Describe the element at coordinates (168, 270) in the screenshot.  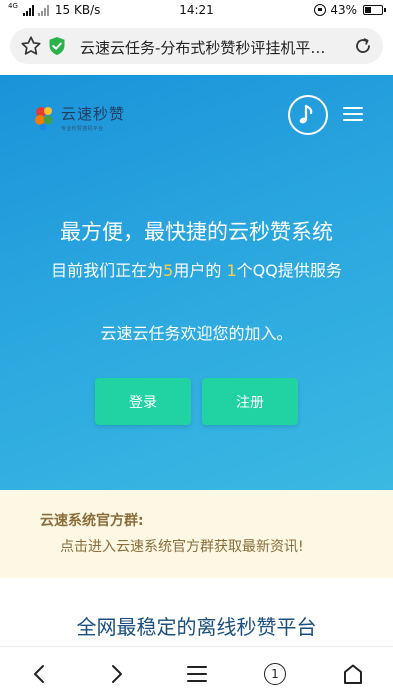
I see `user-count: 5` at that location.